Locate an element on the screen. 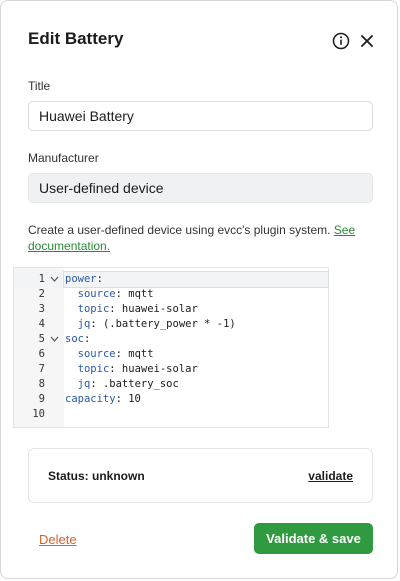 The height and width of the screenshot is (581, 400). editor-line: 10 is located at coordinates (171, 414).